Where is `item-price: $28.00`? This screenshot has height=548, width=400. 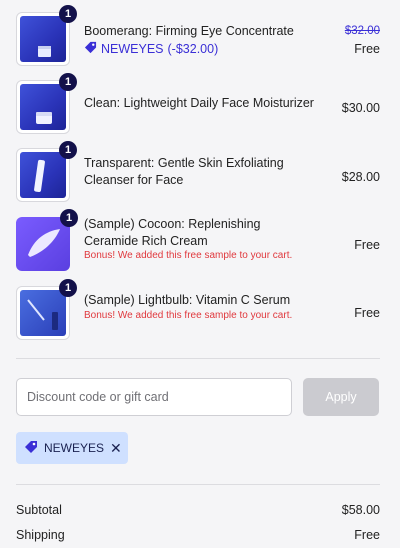 item-price: $28.00 is located at coordinates (360, 177).